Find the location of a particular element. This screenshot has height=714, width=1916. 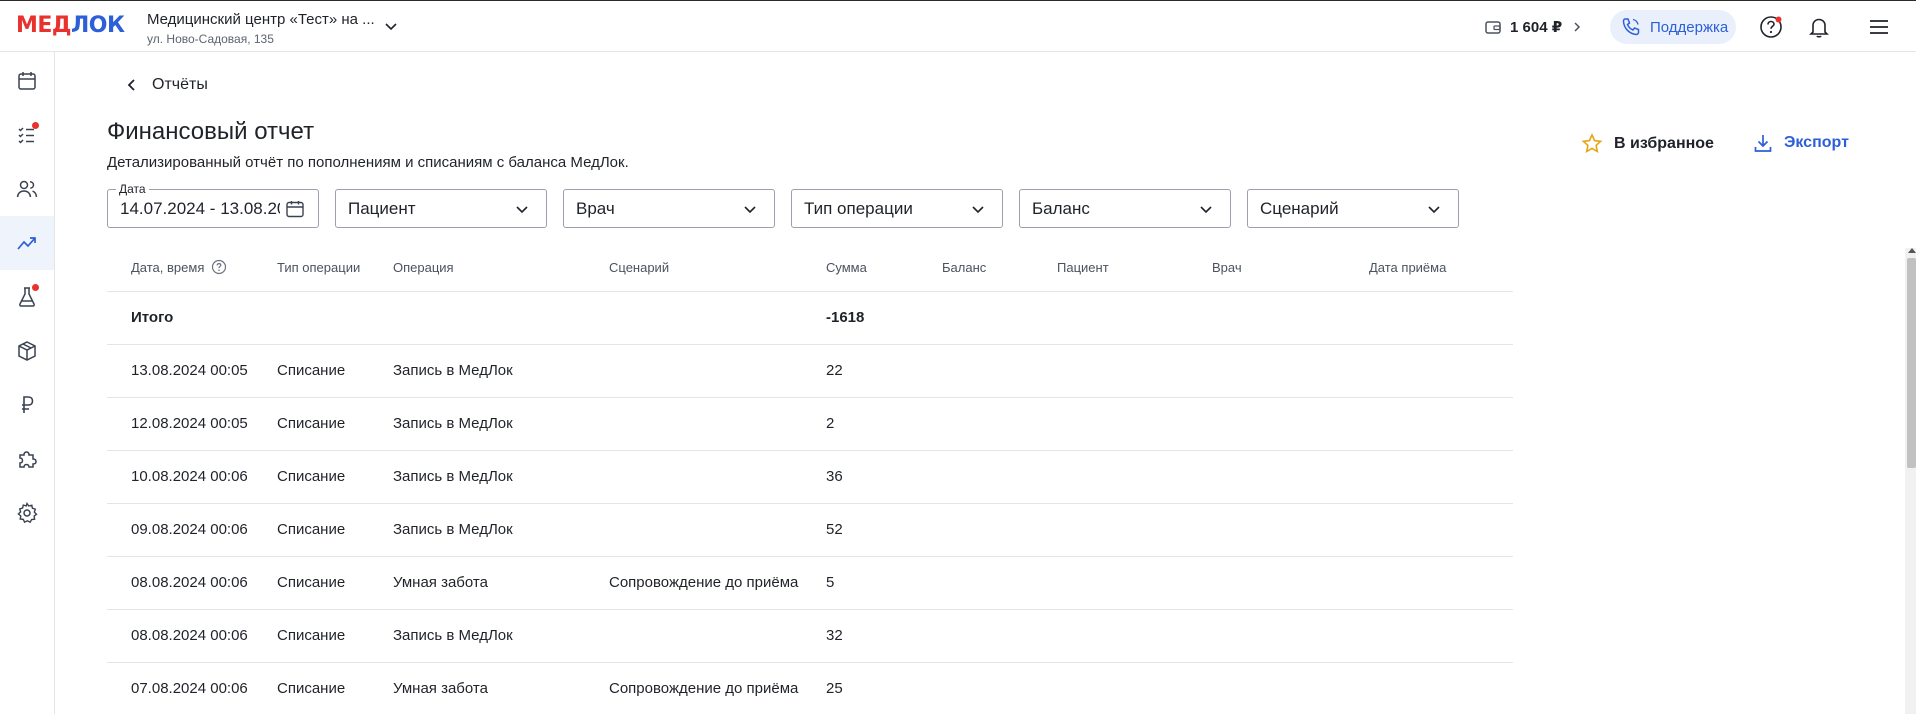

sidebar-item-settings is located at coordinates (27, 513).